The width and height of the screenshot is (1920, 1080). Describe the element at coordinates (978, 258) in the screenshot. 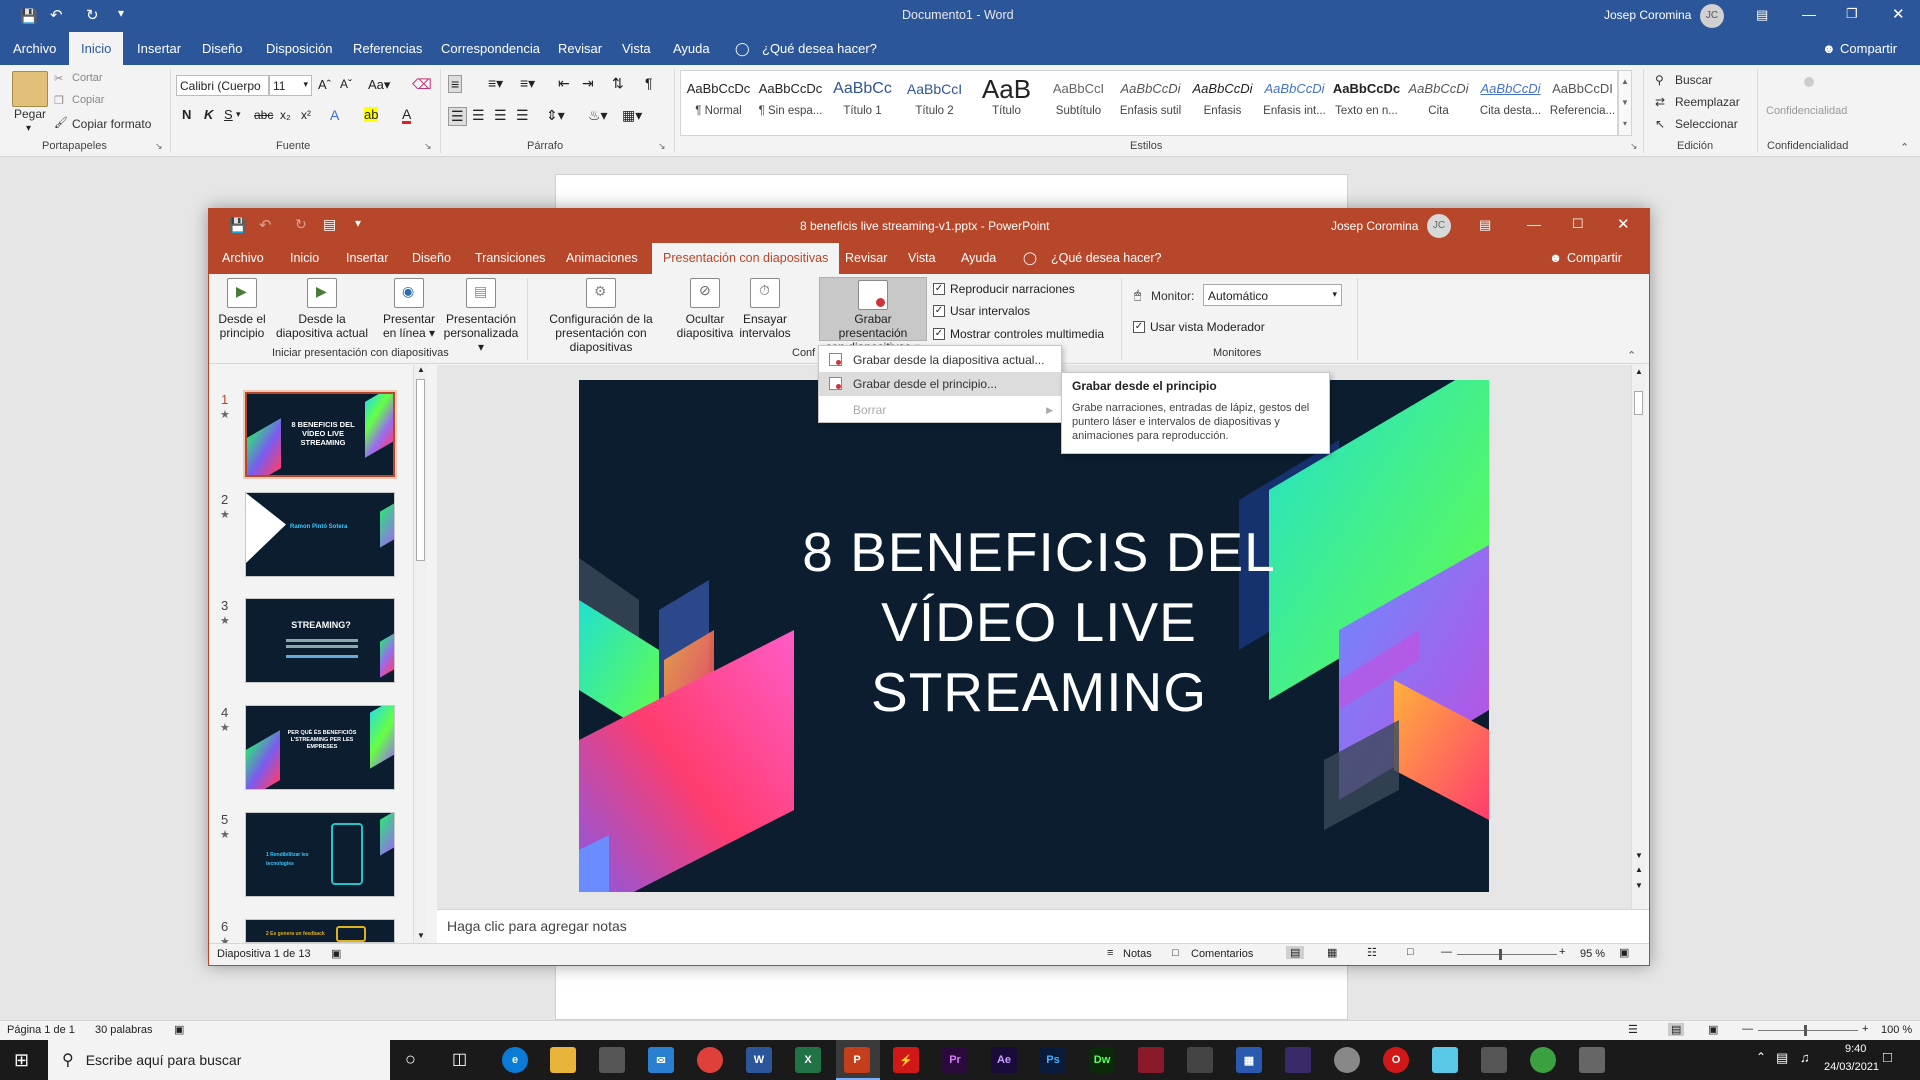

I see `tab-ayuda: Ayuda` at that location.